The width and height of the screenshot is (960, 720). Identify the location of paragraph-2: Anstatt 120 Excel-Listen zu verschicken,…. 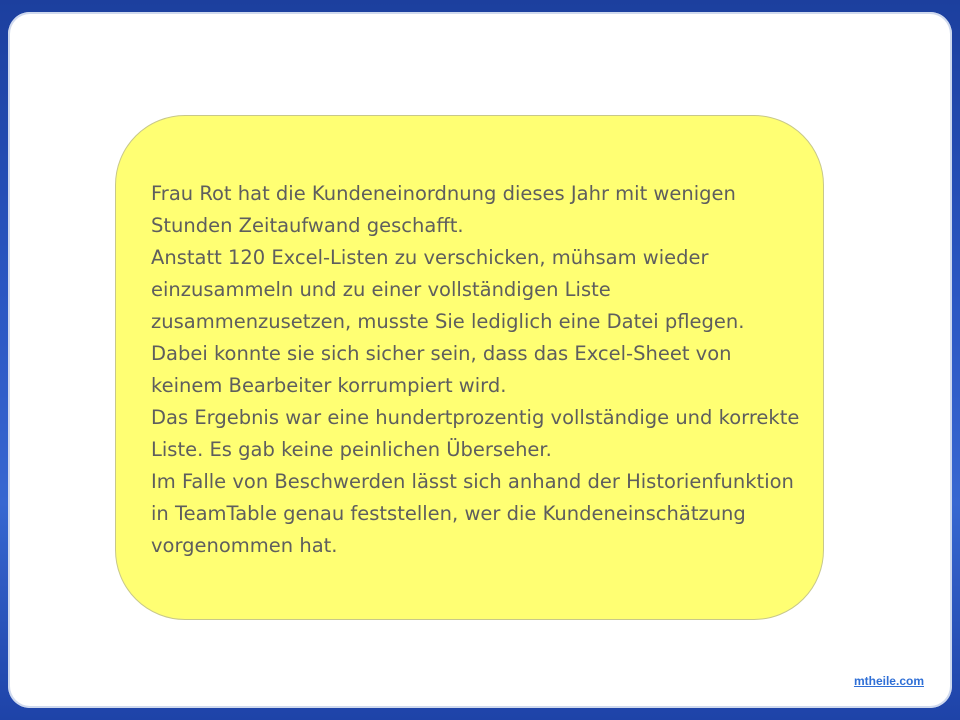
(448, 321).